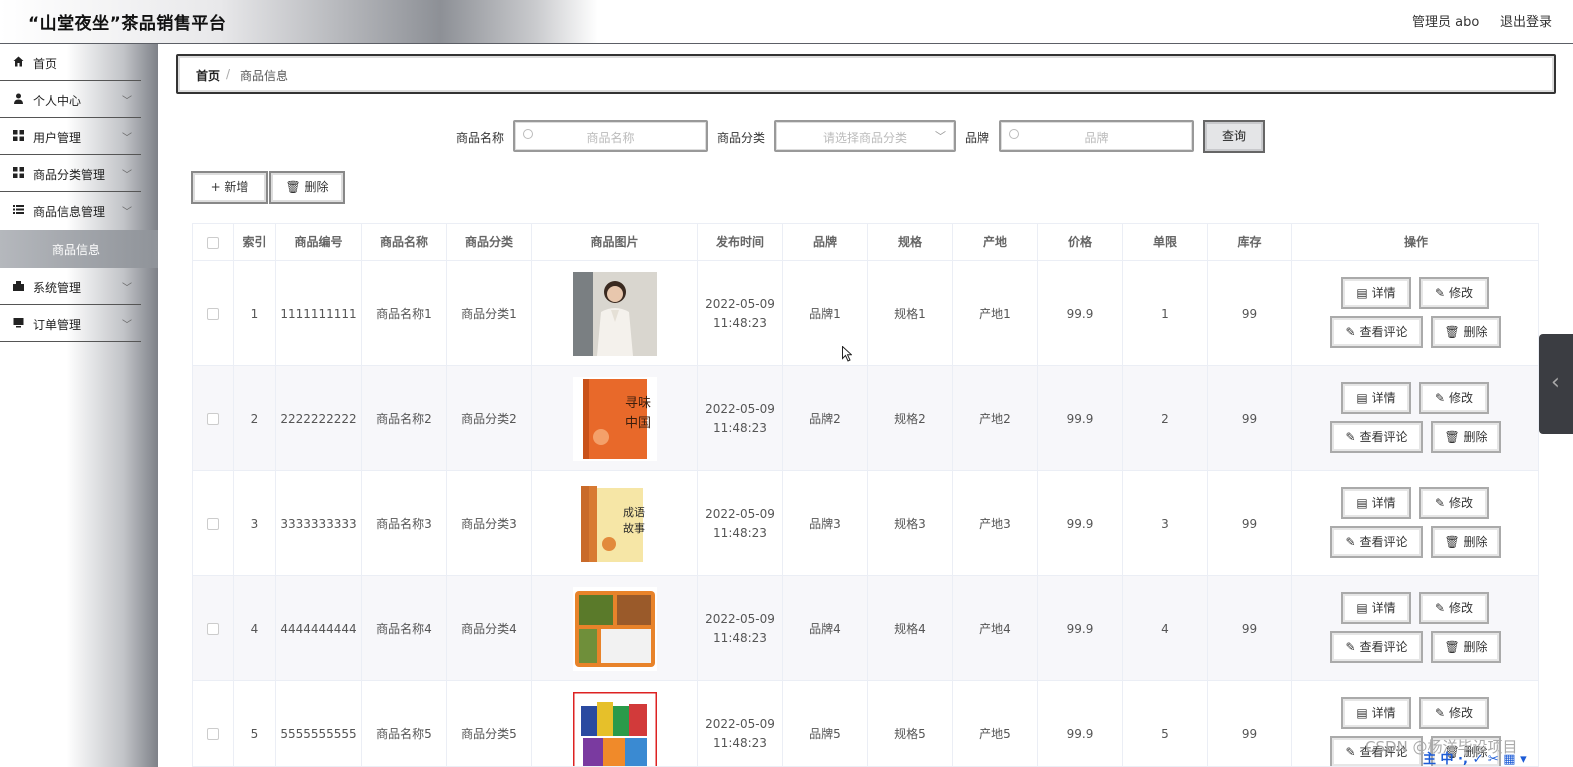 Image resolution: width=1573 pixels, height=767 pixels. What do you see at coordinates (910, 242) in the screenshot?
I see `th-spec: 规格` at bounding box center [910, 242].